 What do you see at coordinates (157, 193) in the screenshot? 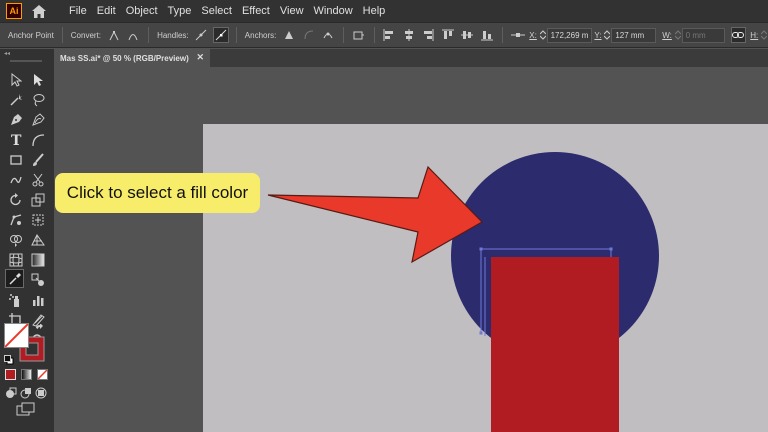
I see `callout-label: Click to select a fill color` at bounding box center [157, 193].